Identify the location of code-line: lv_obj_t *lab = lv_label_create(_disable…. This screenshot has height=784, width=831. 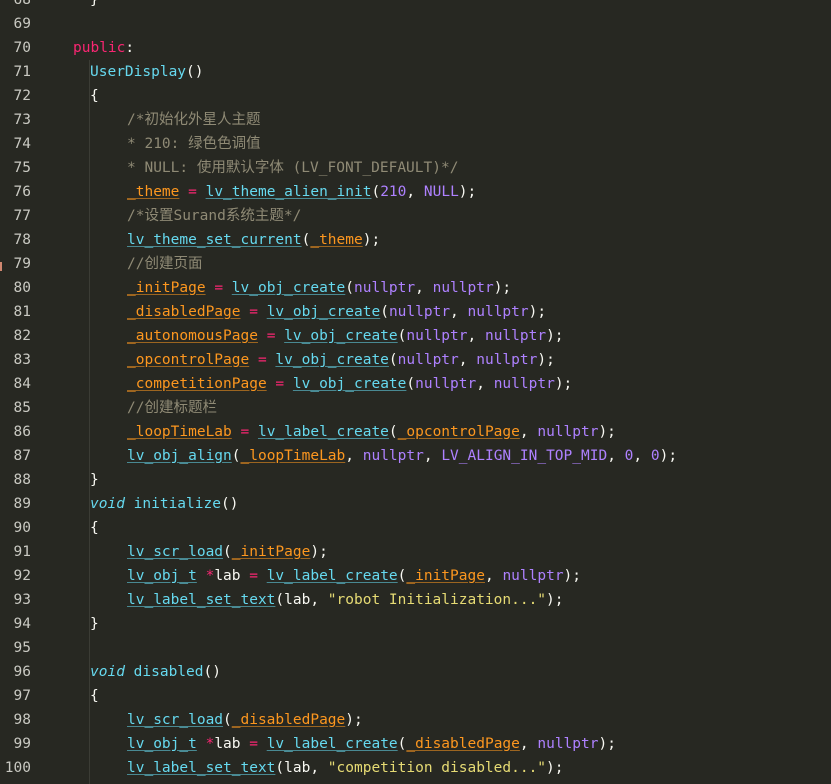
(371, 744).